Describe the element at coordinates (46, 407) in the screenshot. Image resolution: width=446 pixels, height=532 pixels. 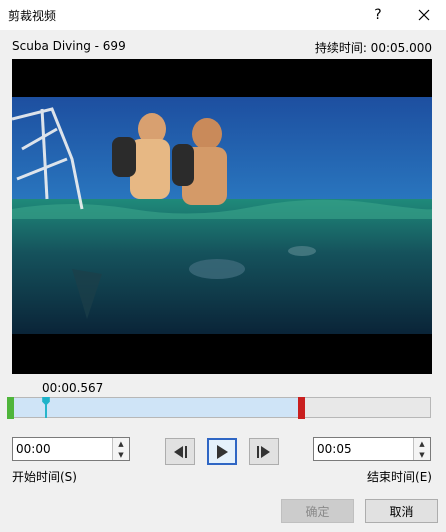
I see `playhead-handle` at that location.